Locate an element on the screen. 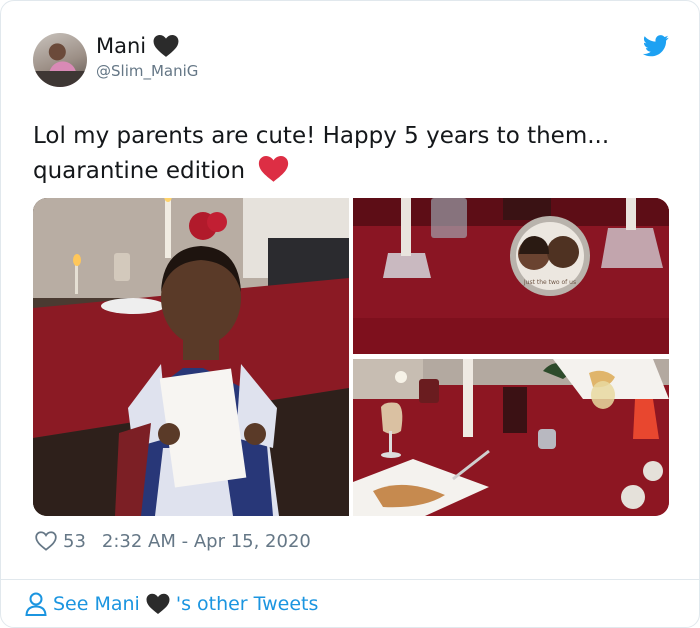  photo-framed-couple-image: Just the two of us is located at coordinates (511, 276).